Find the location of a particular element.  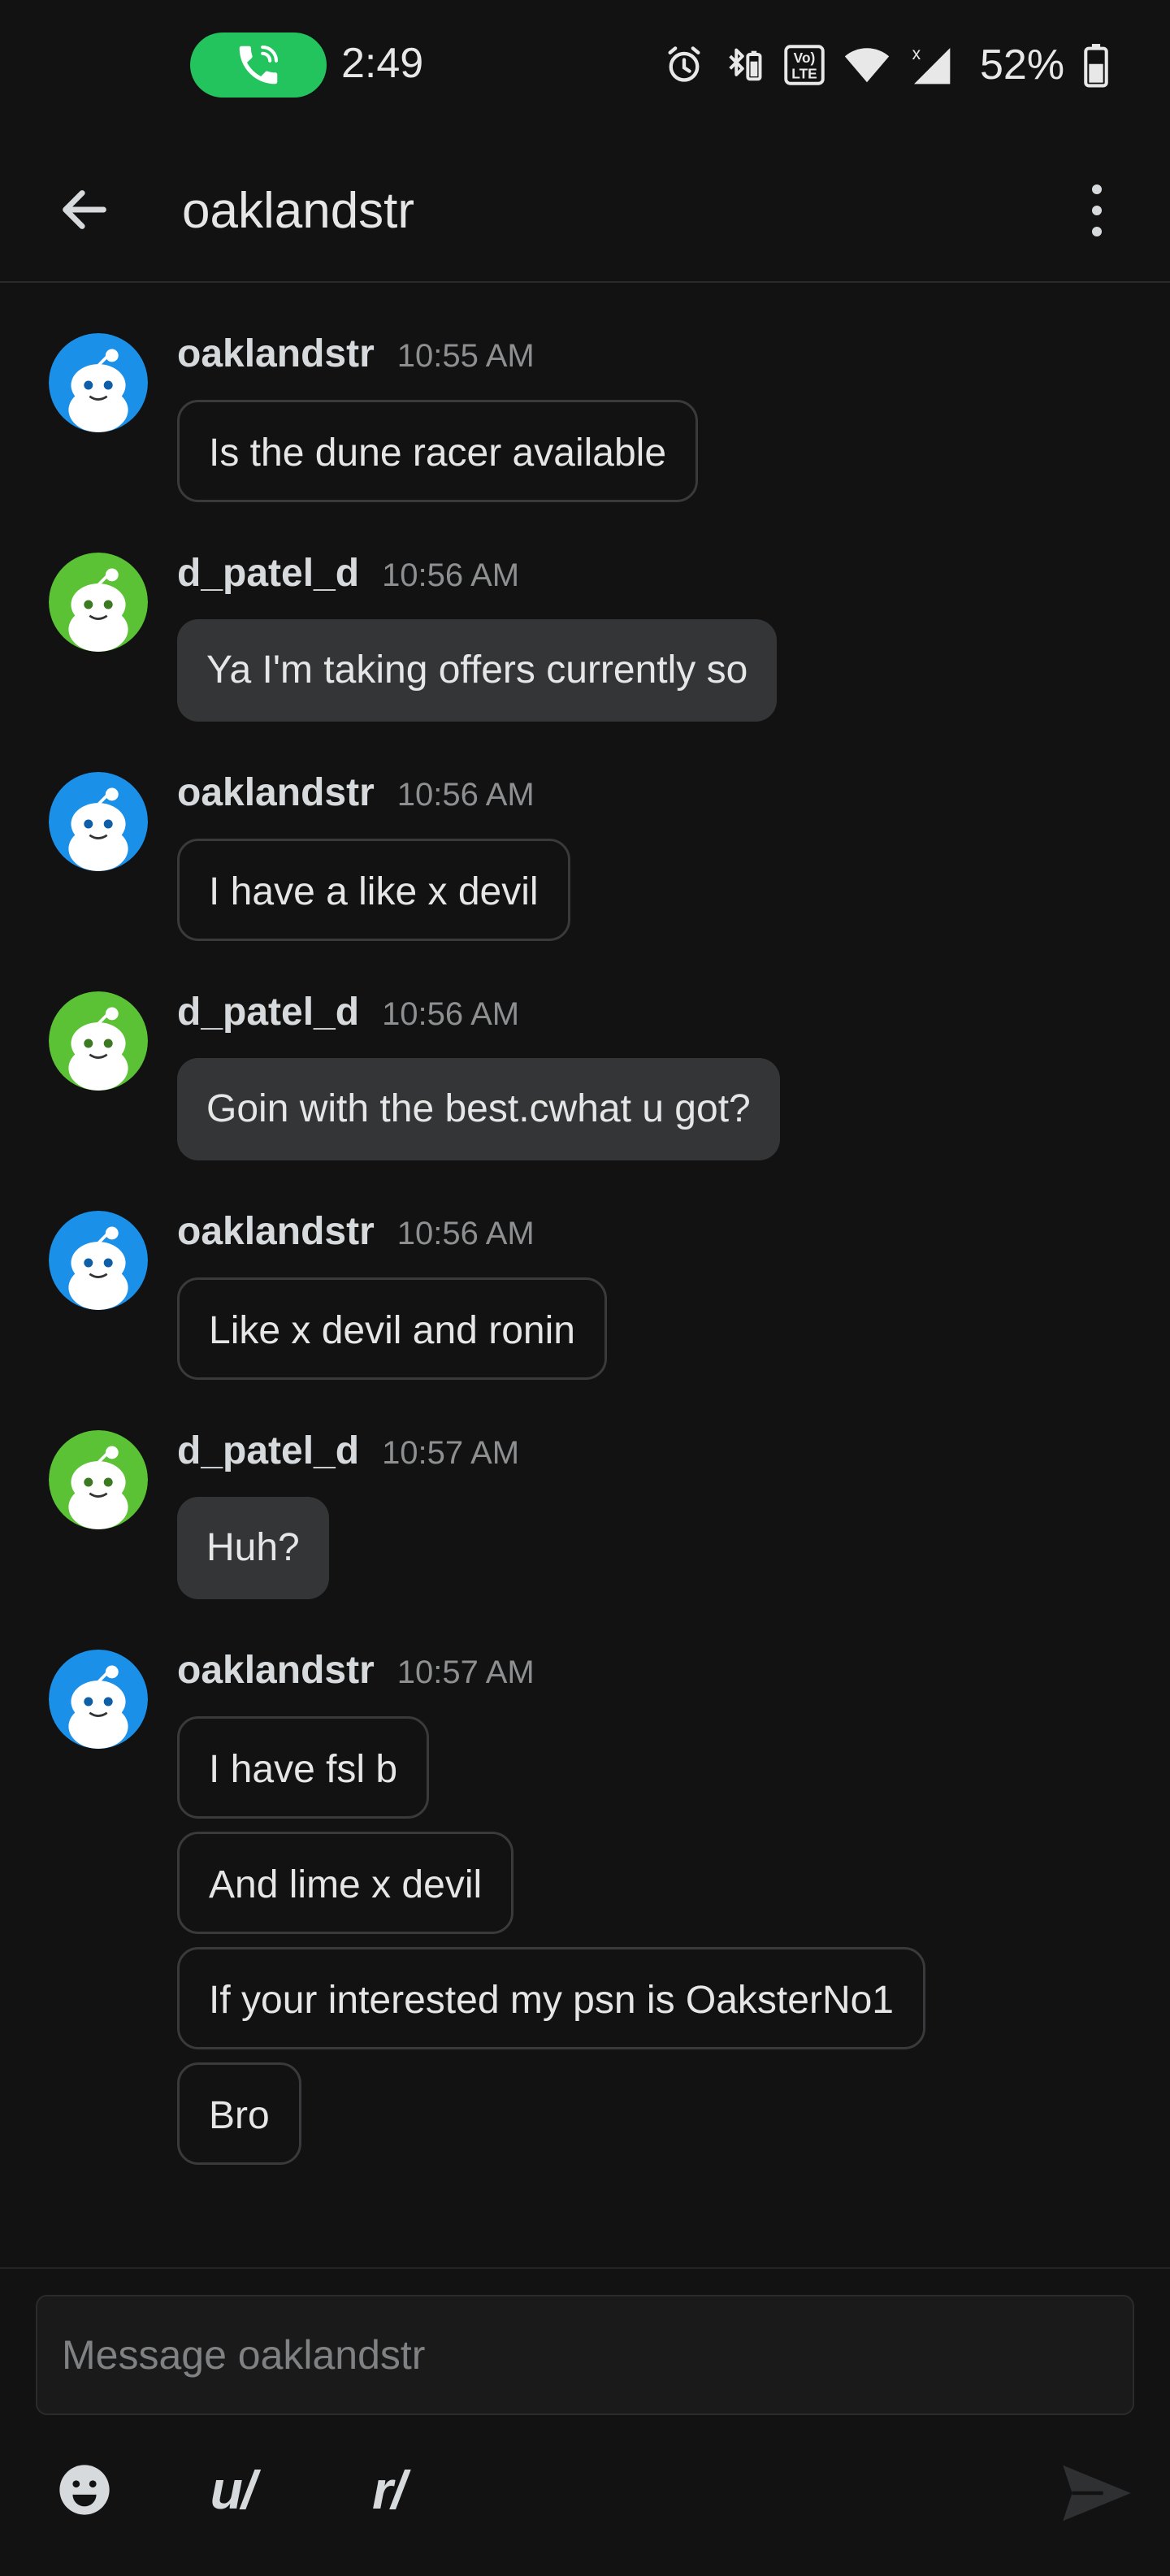

phone-call-icon is located at coordinates (259, 65).